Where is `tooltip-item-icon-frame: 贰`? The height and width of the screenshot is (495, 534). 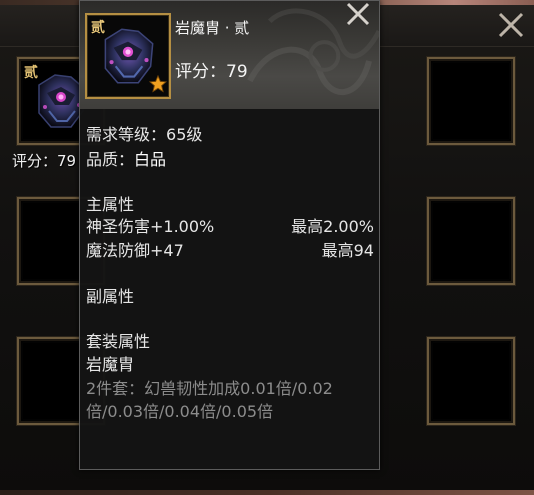
tooltip-item-icon-frame: 贰 is located at coordinates (128, 56).